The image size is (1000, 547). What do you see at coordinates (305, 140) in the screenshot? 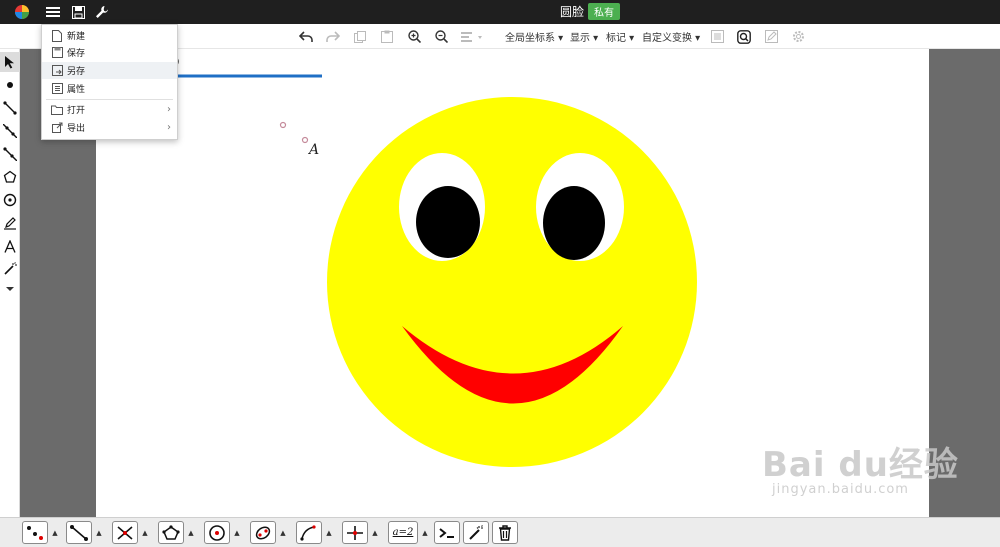
I see `point-a` at bounding box center [305, 140].